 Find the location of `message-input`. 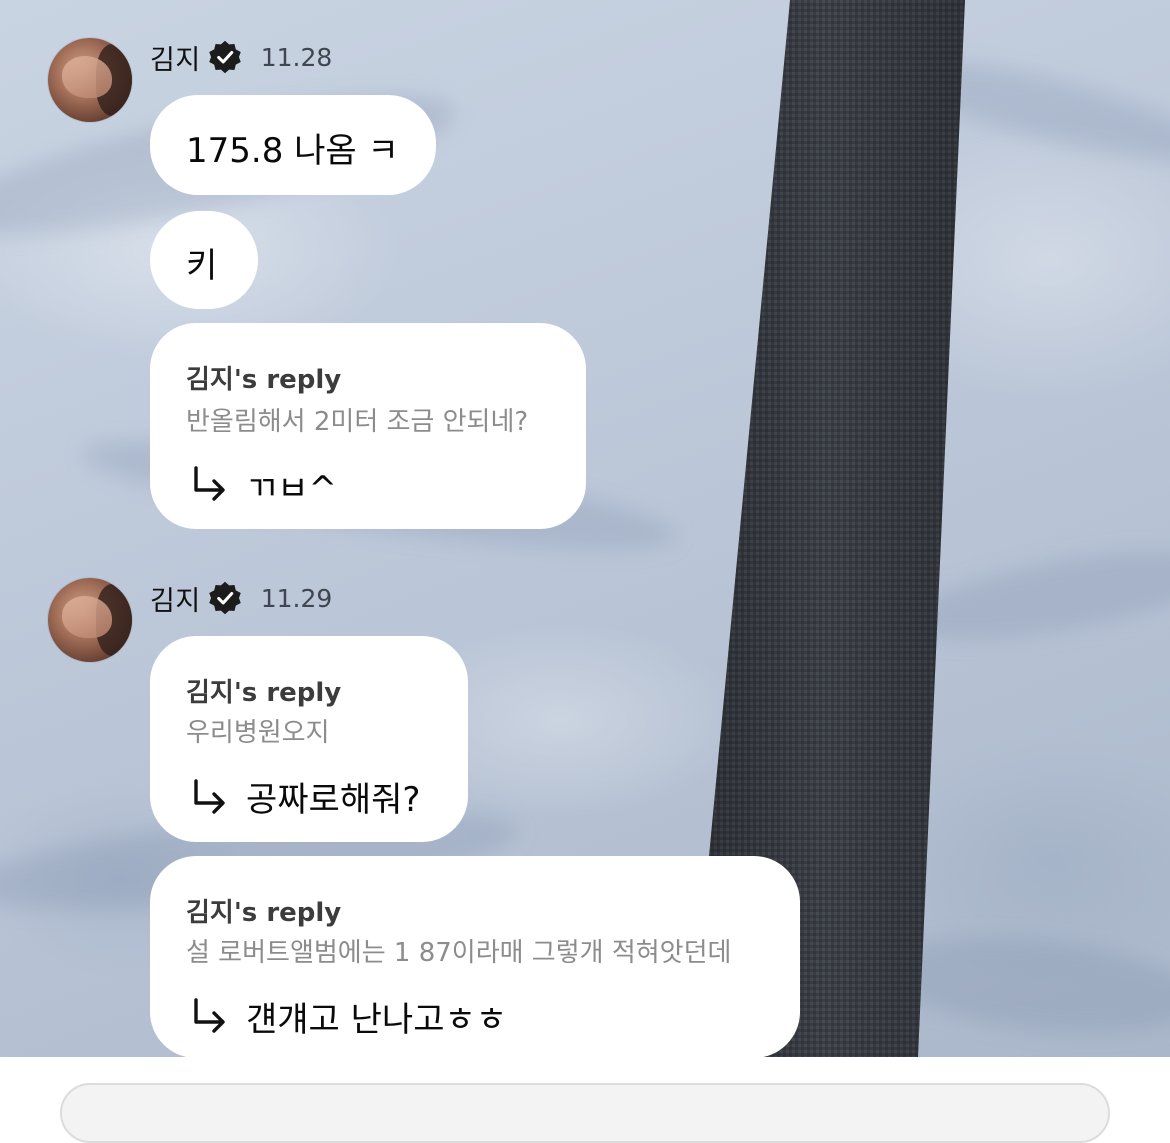

message-input is located at coordinates (585, 1113).